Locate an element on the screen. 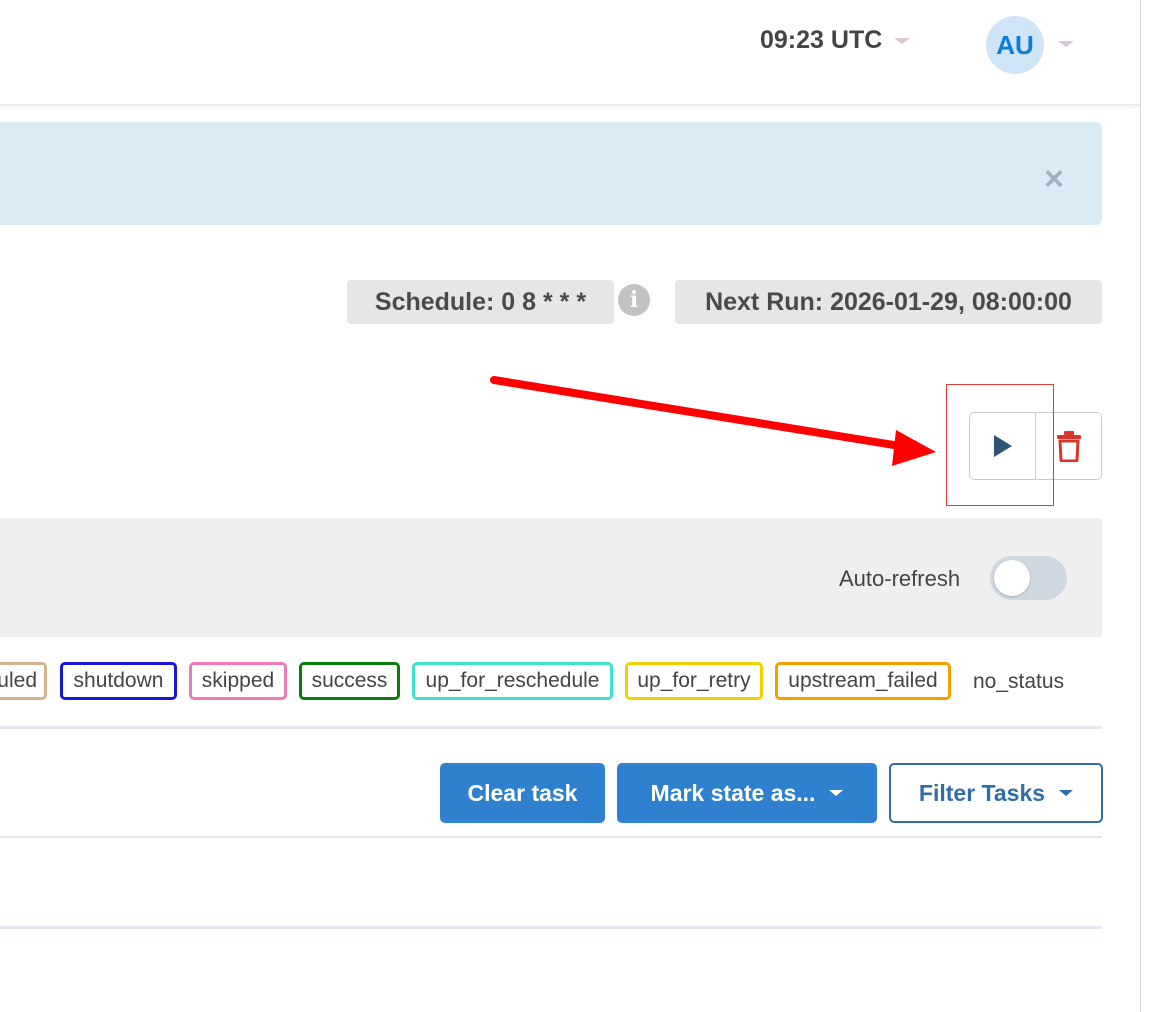 This screenshot has width=1150, height=1012. legend-label: up_for_reschedule is located at coordinates (512, 680).